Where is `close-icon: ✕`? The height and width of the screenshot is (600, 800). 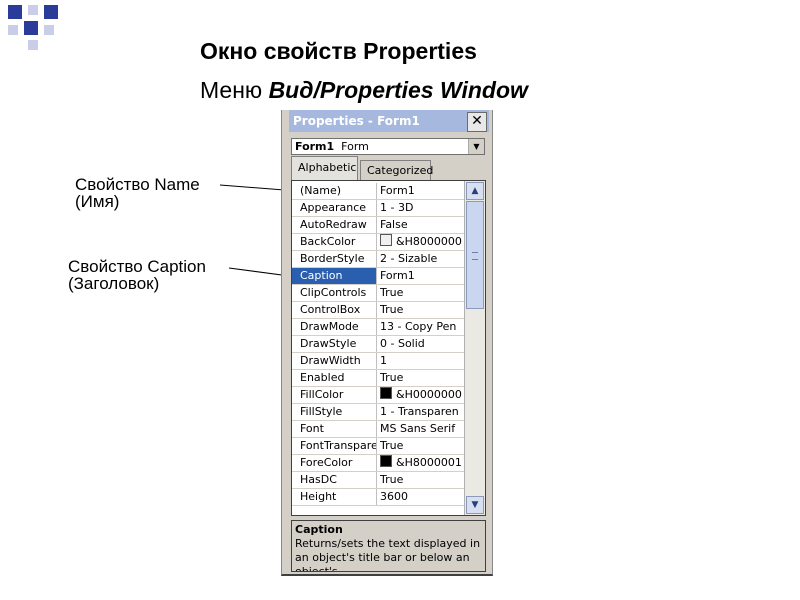 close-icon: ✕ is located at coordinates (477, 121).